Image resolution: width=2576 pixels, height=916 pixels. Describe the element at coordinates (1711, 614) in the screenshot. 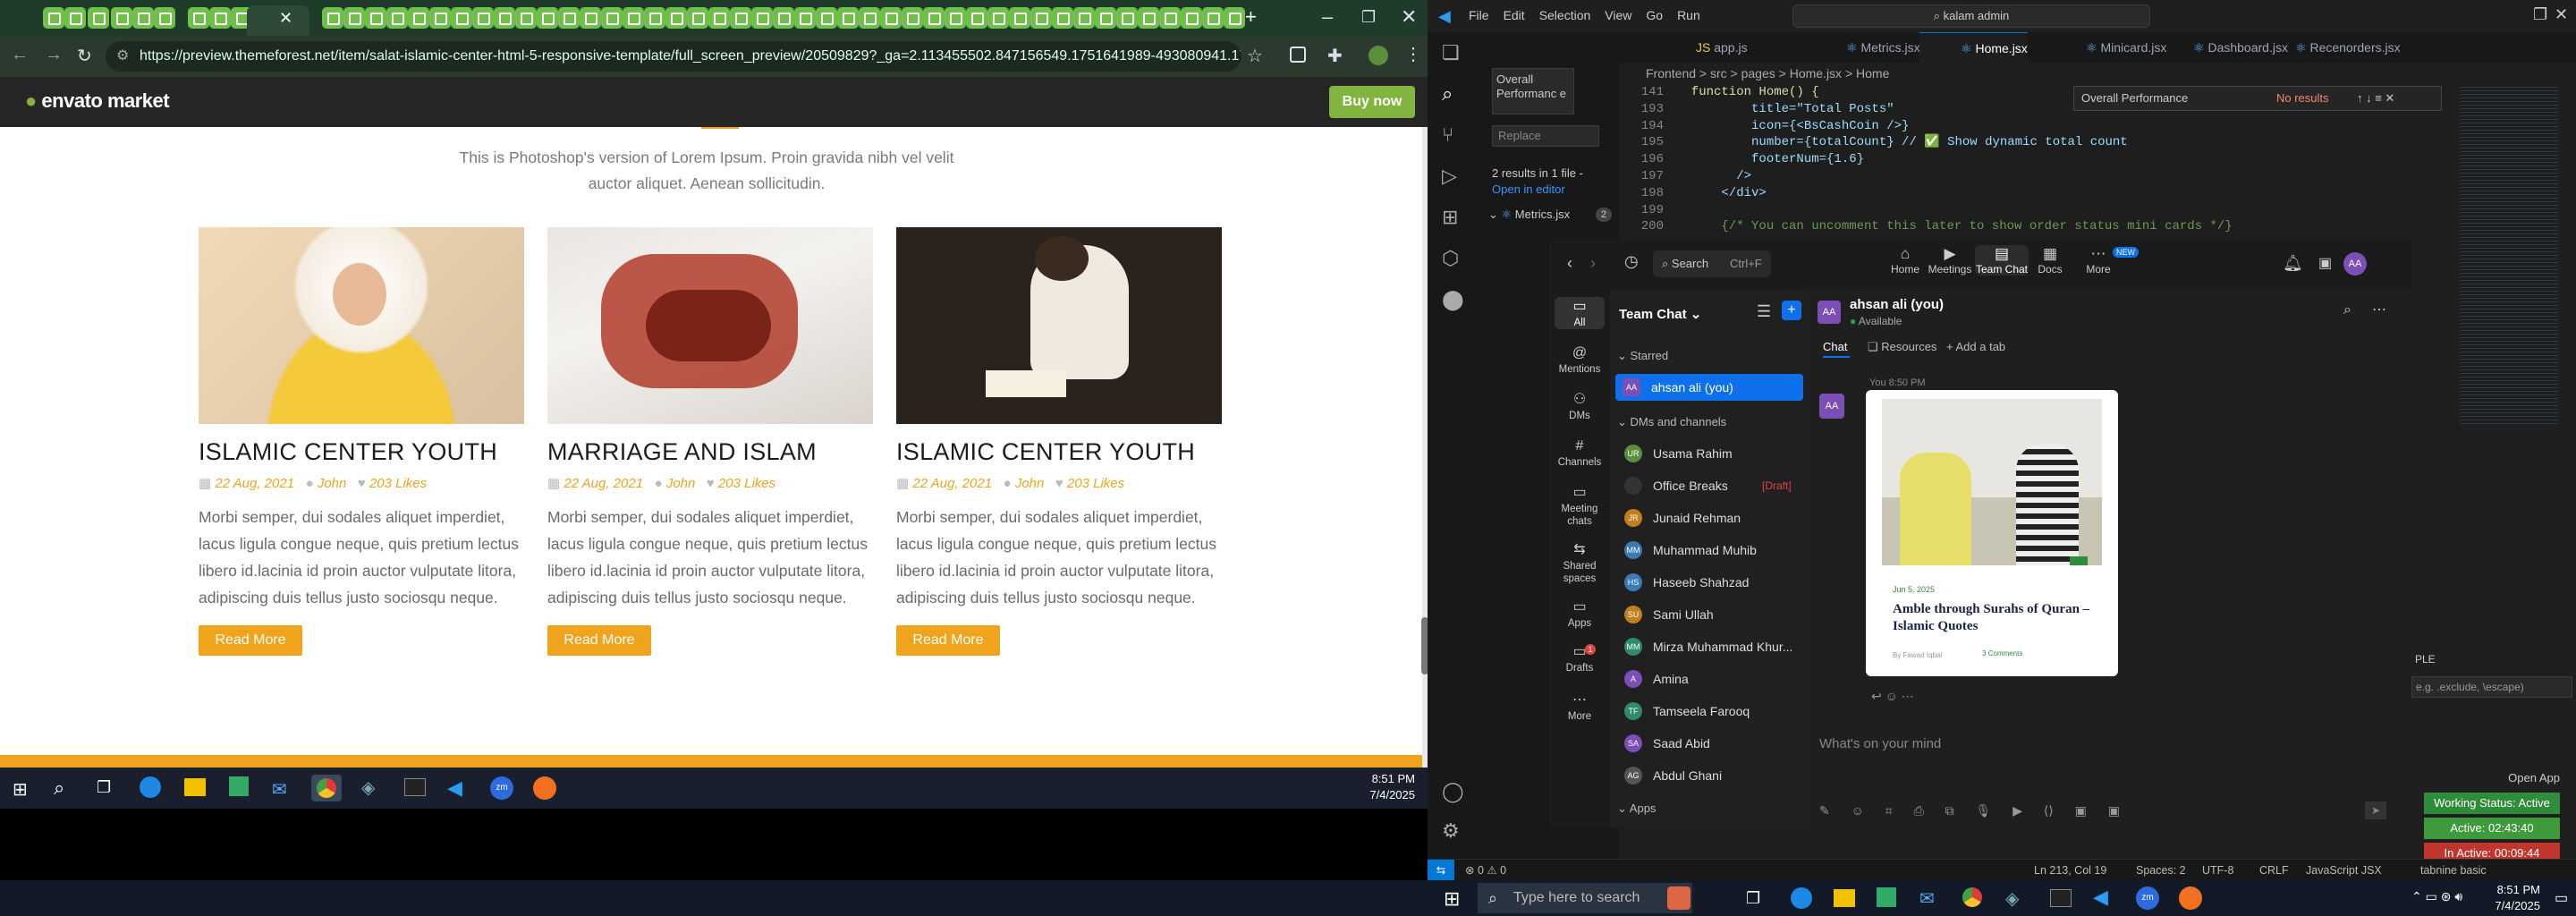

I see `chat-item: SU Sami Ullah` at that location.